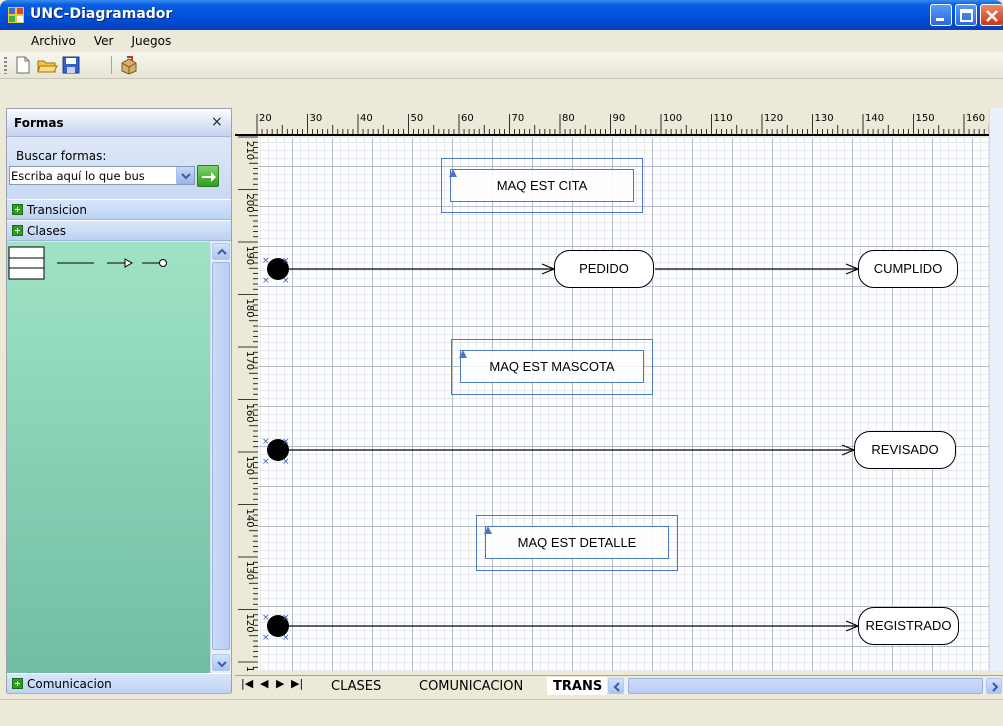  I want to click on minimize-icon, so click(940, 19).